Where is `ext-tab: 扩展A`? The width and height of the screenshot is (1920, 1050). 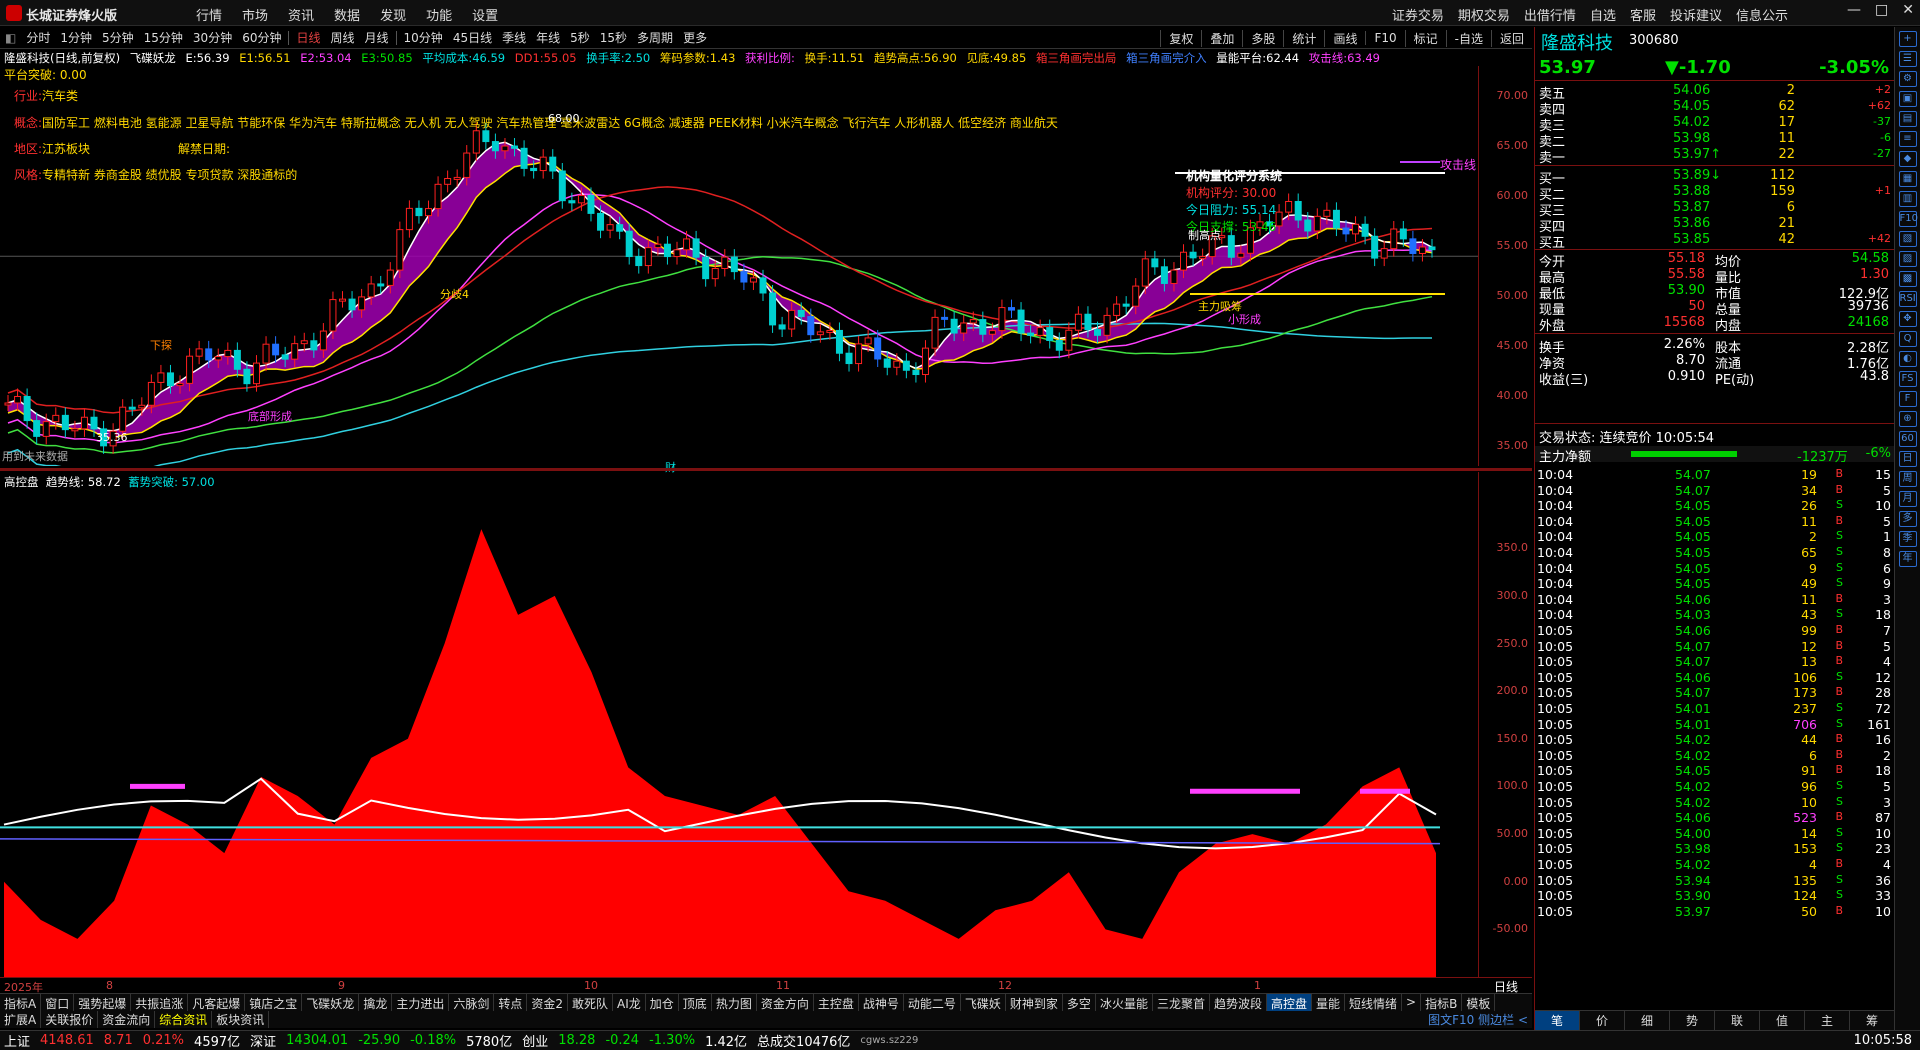 ext-tab: 扩展A is located at coordinates (21, 1019).